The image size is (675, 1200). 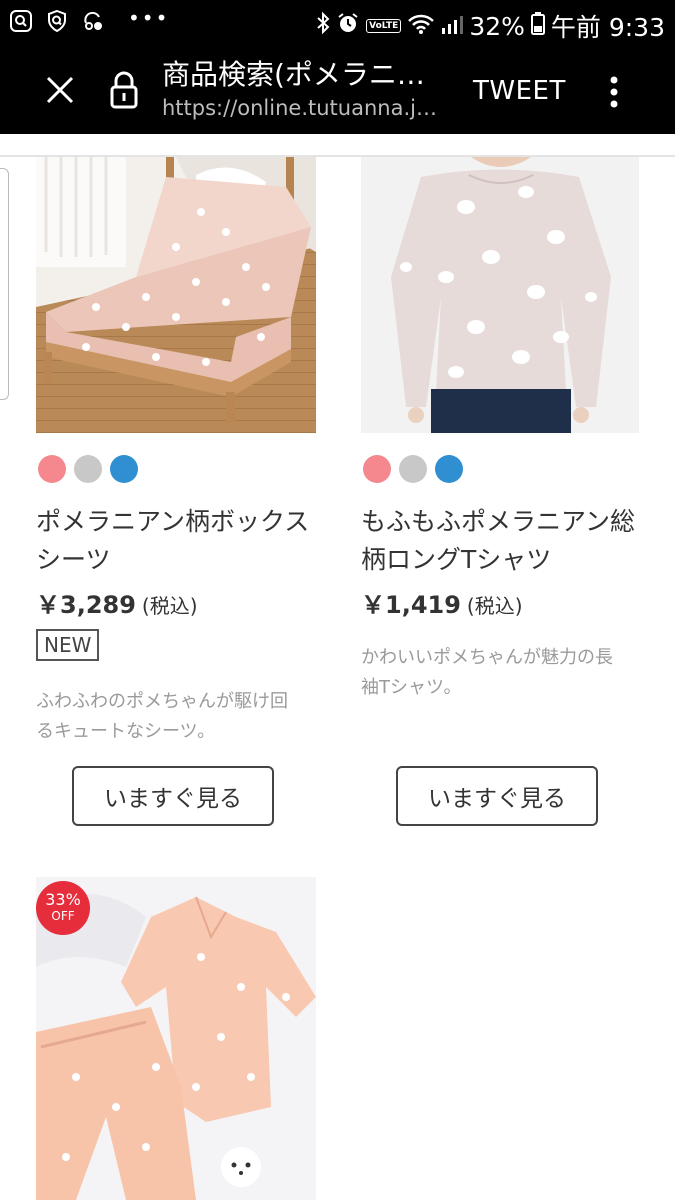 What do you see at coordinates (86, 605) in the screenshot?
I see `price-value: ￥3,289` at bounding box center [86, 605].